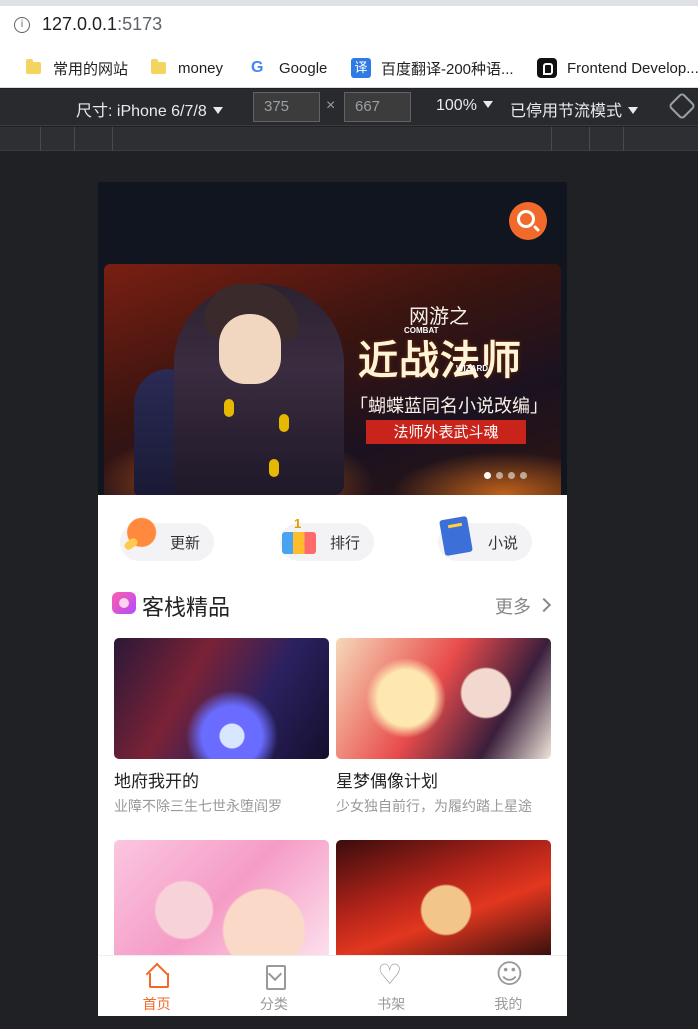  I want to click on quicknav-update: 更新, so click(164, 537).